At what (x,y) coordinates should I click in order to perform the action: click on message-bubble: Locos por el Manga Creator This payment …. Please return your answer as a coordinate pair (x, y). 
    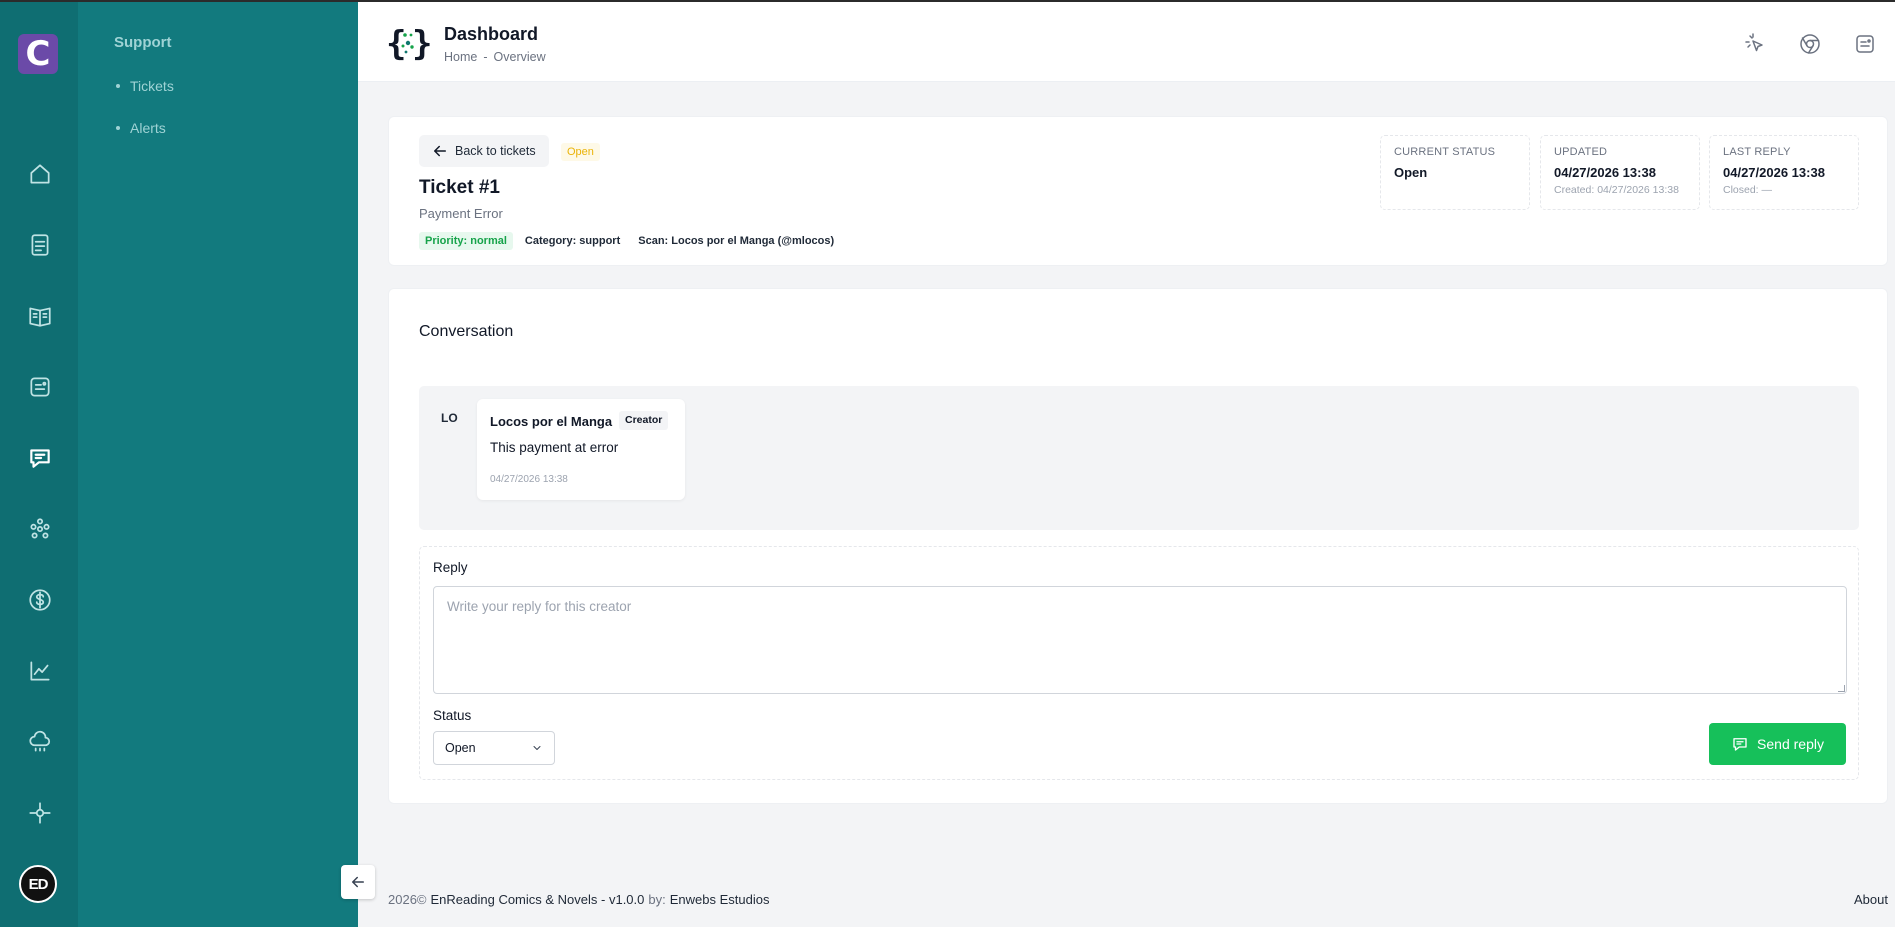
    Looking at the image, I should click on (581, 449).